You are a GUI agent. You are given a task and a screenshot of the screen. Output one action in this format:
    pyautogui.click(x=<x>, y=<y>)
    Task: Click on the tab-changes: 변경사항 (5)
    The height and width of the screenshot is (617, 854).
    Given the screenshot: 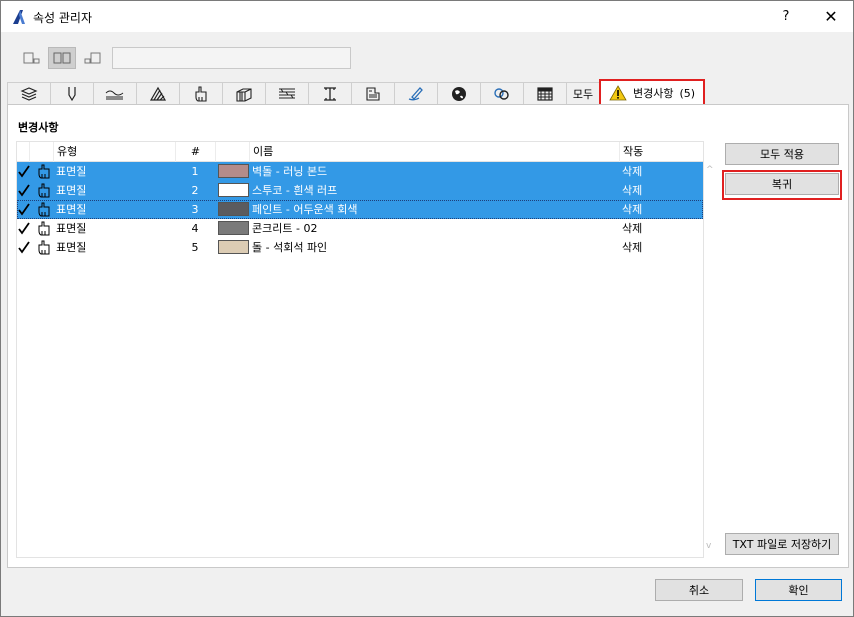 What is the action you would take?
    pyautogui.click(x=652, y=92)
    